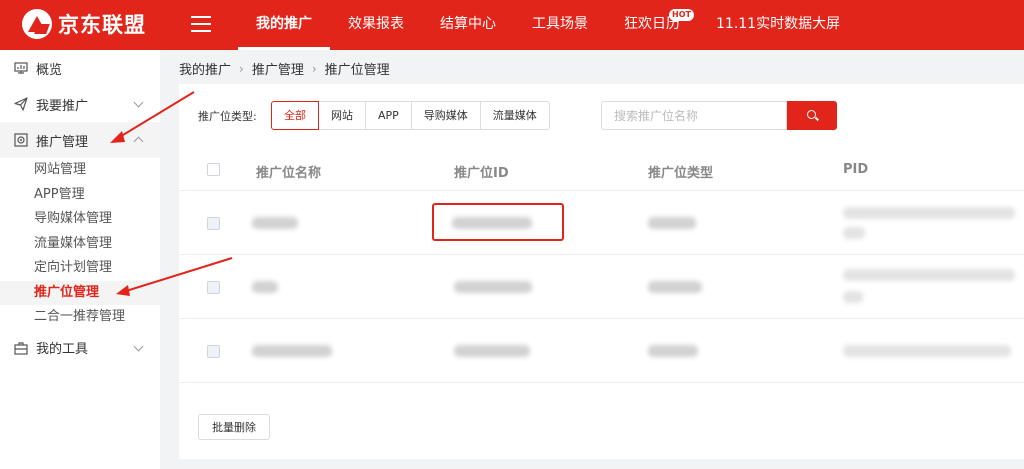 This screenshot has width=1024, height=469. What do you see at coordinates (80, 317) in the screenshot?
I see `sidebar-sub-two-in-one: 二合一推荐管理` at bounding box center [80, 317].